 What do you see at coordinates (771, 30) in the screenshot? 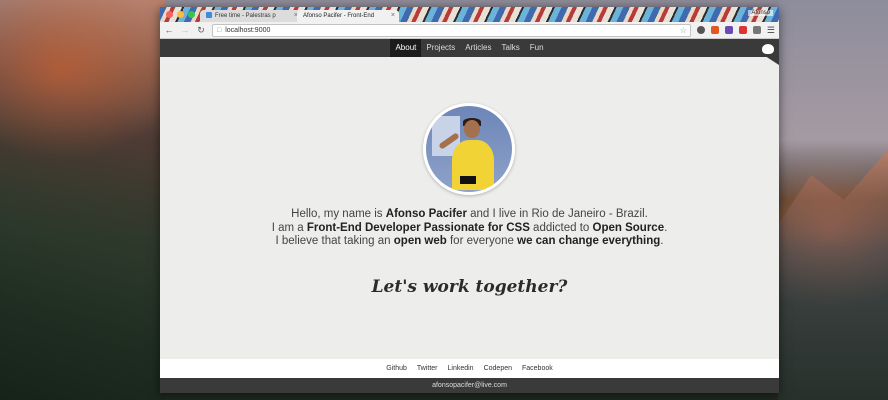
I see `hamburger-icon: ☰` at bounding box center [771, 30].